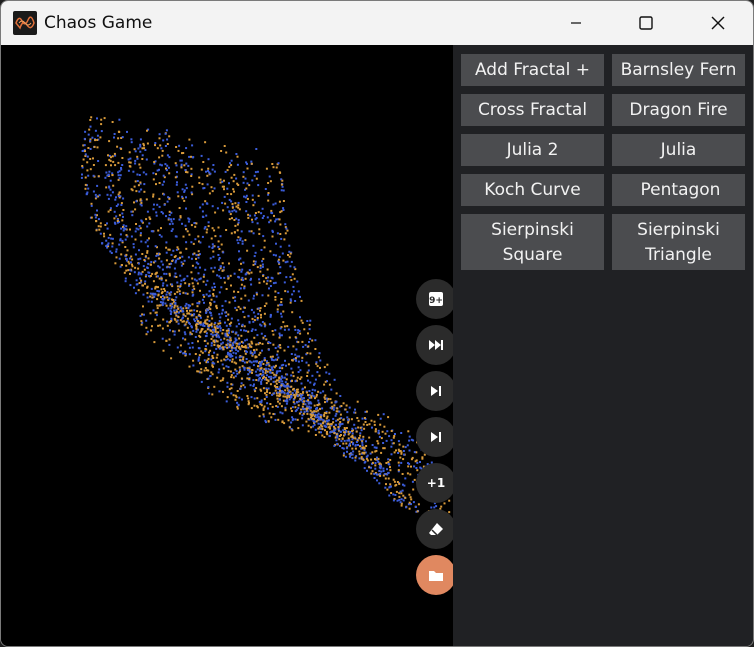  Describe the element at coordinates (678, 110) in the screenshot. I see `fractal-dragon-fire-button: Dragon Fire` at that location.